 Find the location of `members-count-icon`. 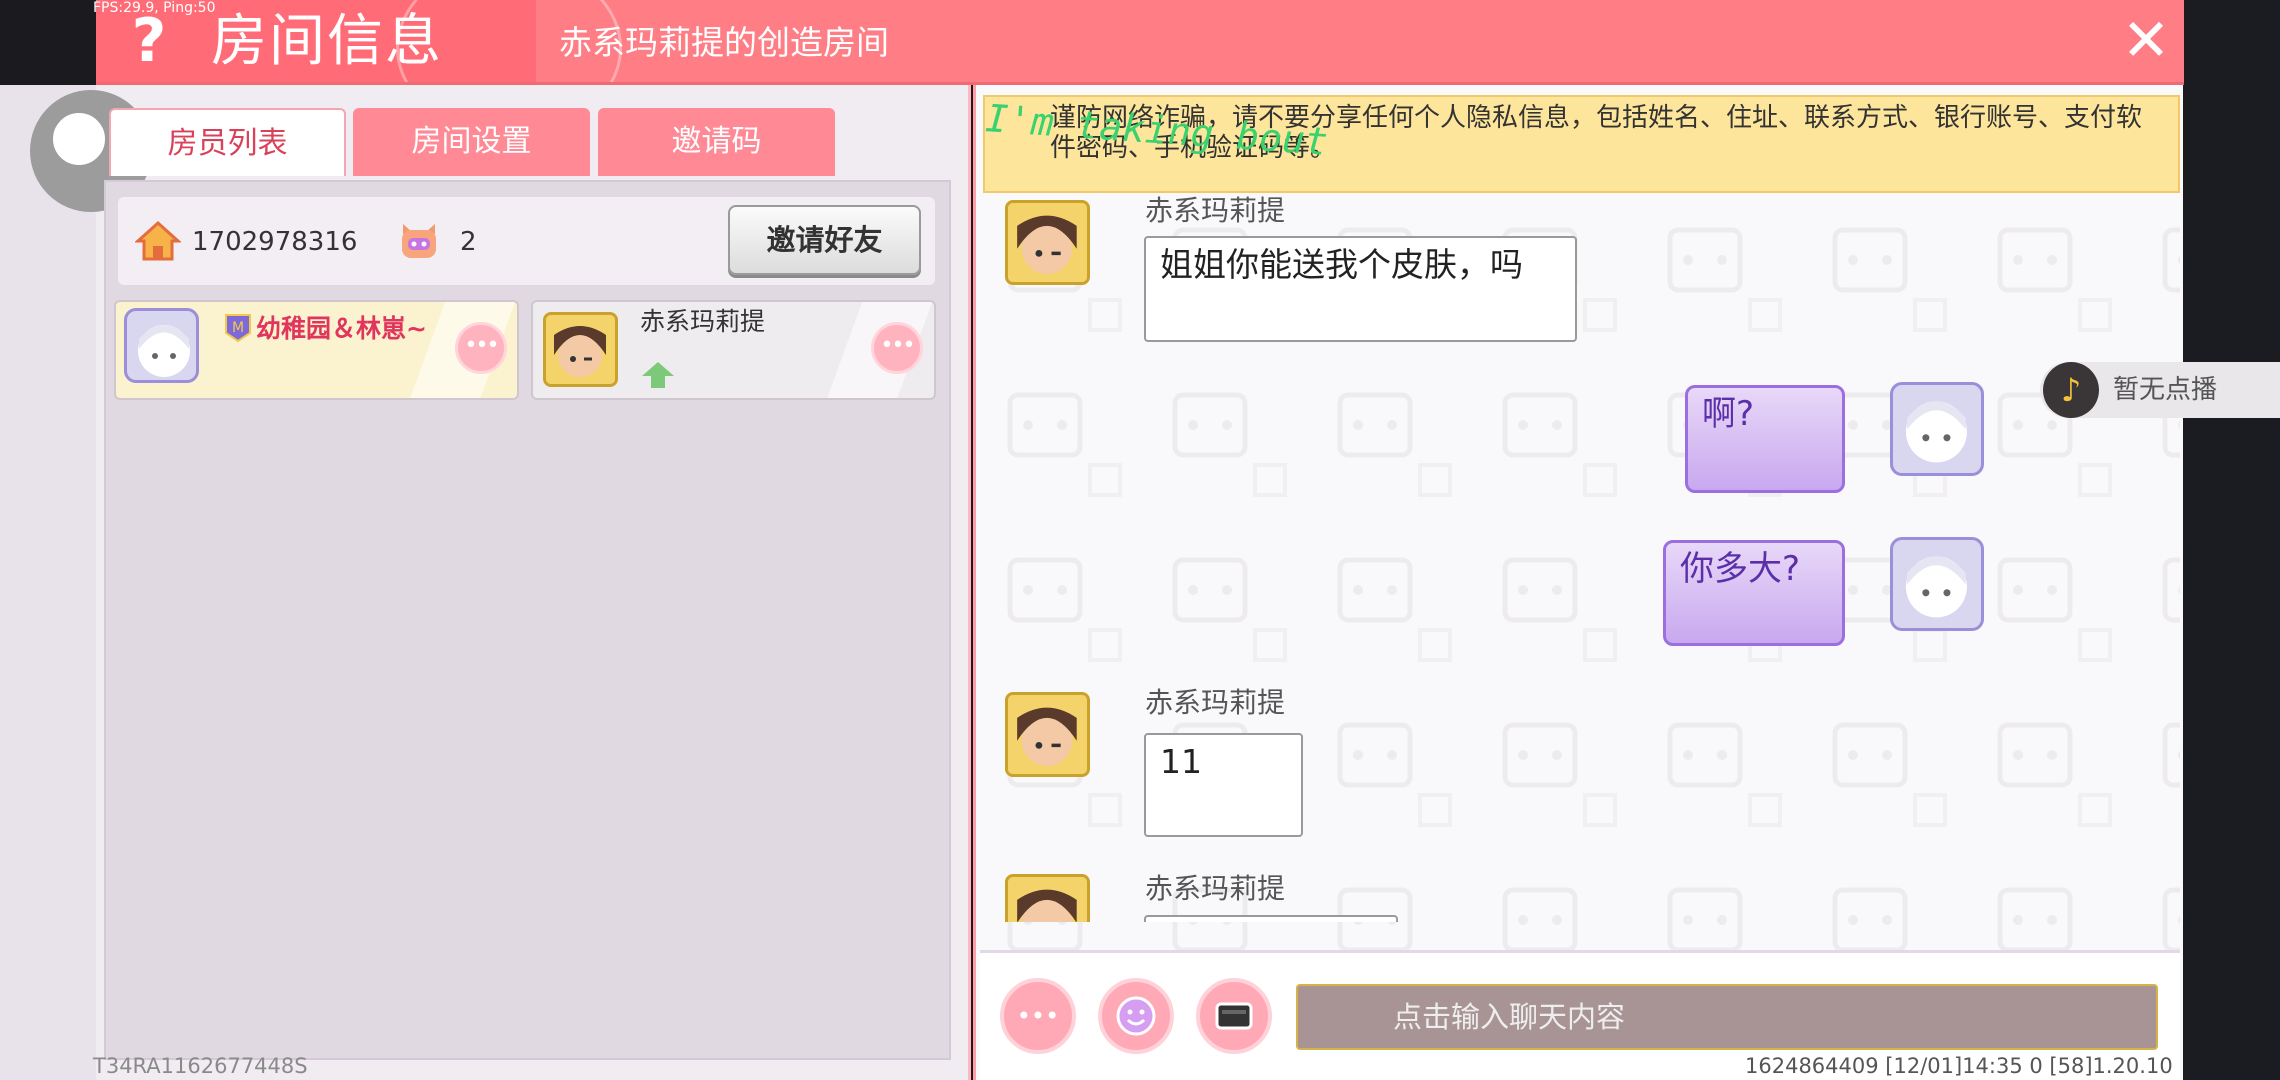

members-count-icon is located at coordinates (419, 241).